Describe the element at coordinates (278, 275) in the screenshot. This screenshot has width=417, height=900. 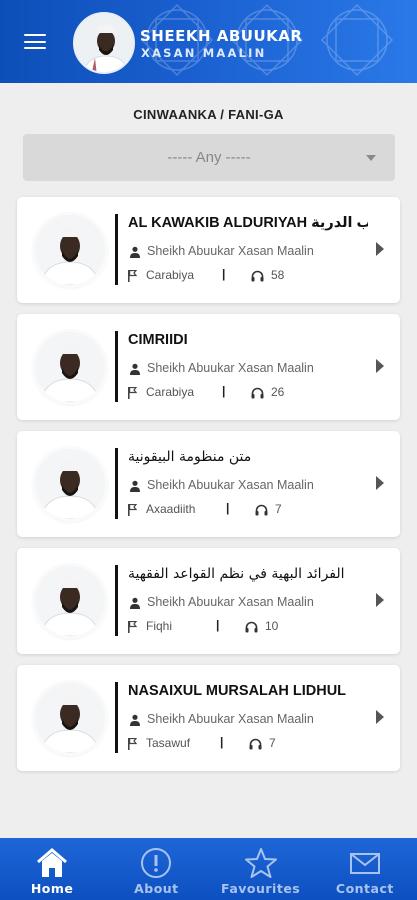
I see `play-count: 58` at that location.